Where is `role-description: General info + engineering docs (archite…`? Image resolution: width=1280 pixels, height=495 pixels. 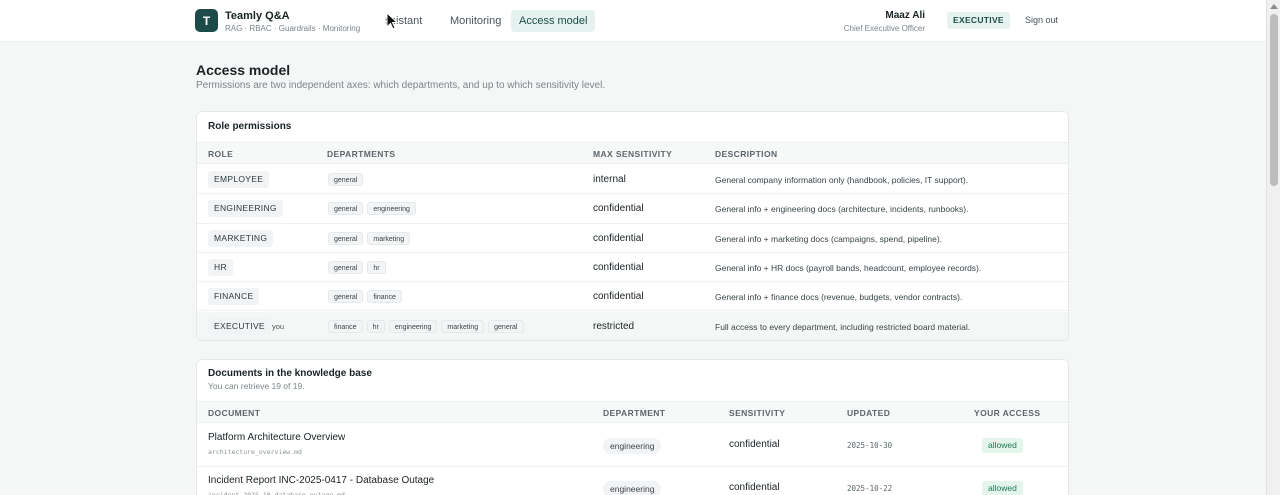
role-description: General info + engineering docs (archite… is located at coordinates (842, 209).